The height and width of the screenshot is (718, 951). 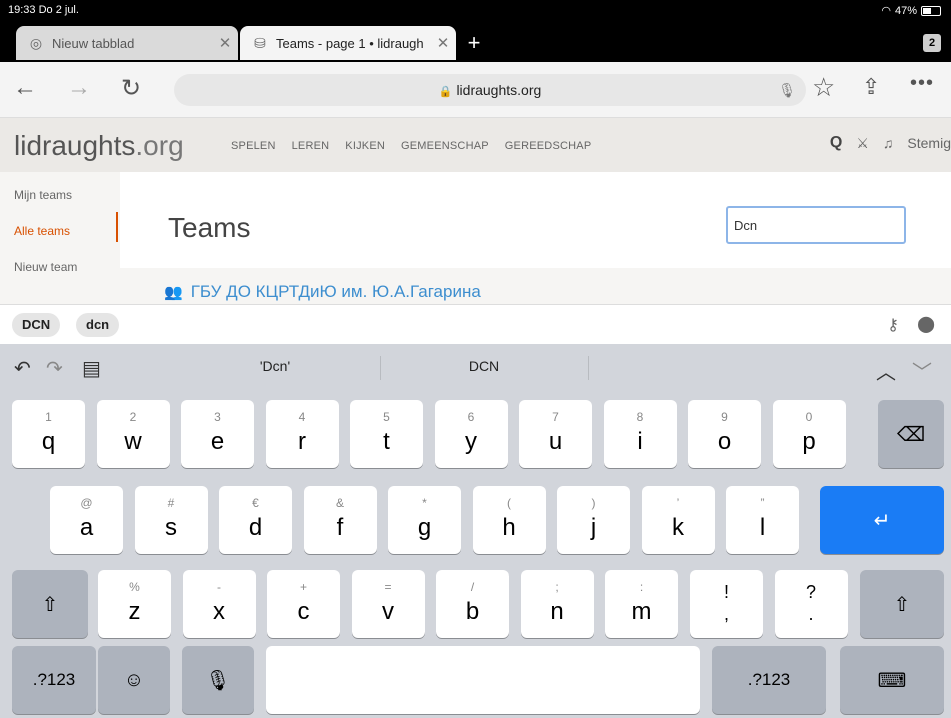 I want to click on key-o: 9o, so click(x=724, y=434).